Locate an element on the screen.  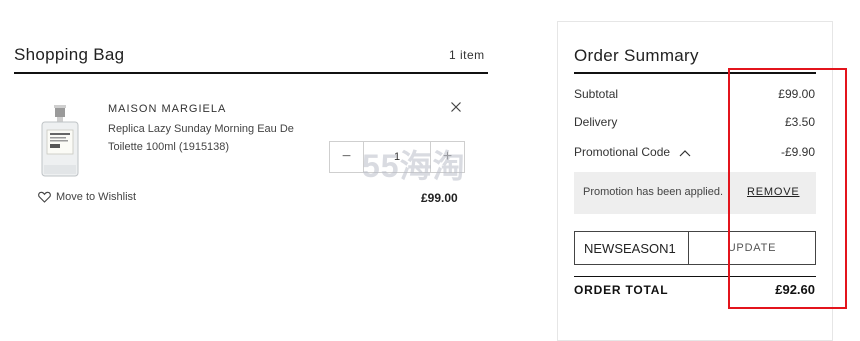
perfume-bottle-image is located at coordinates (60, 141).